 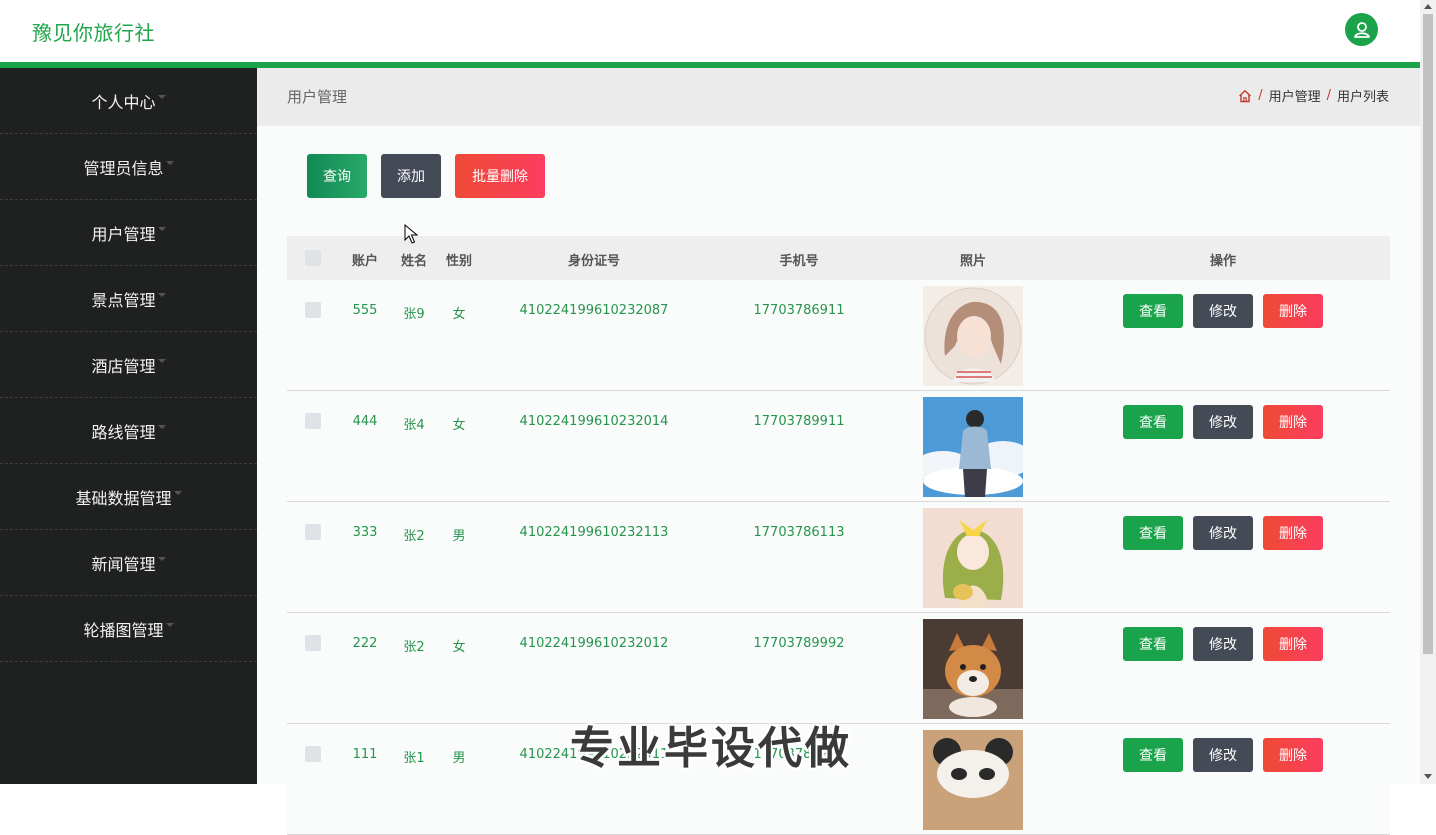 What do you see at coordinates (1428, 334) in the screenshot?
I see `scrollbar-thumb` at bounding box center [1428, 334].